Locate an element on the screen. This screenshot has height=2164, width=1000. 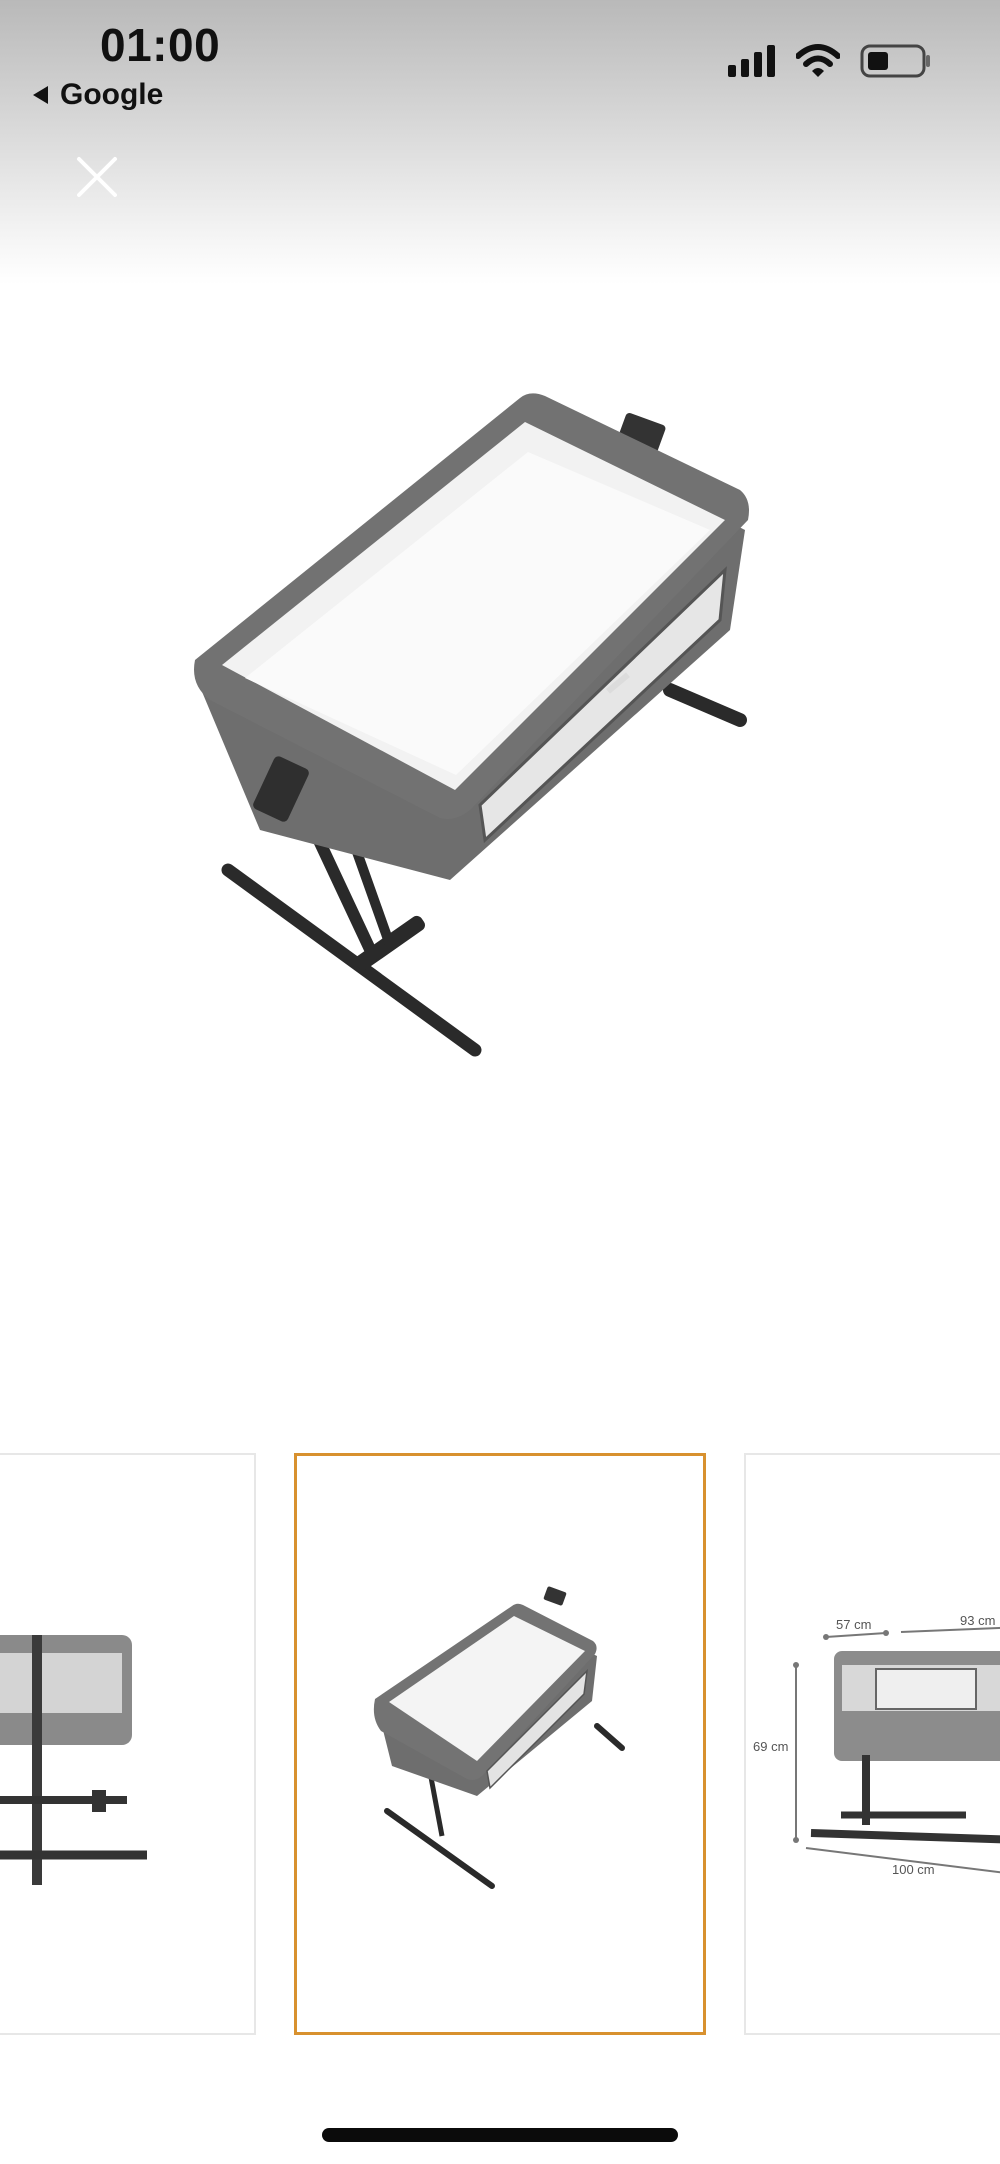
signal-bars-icon is located at coordinates (752, 63).